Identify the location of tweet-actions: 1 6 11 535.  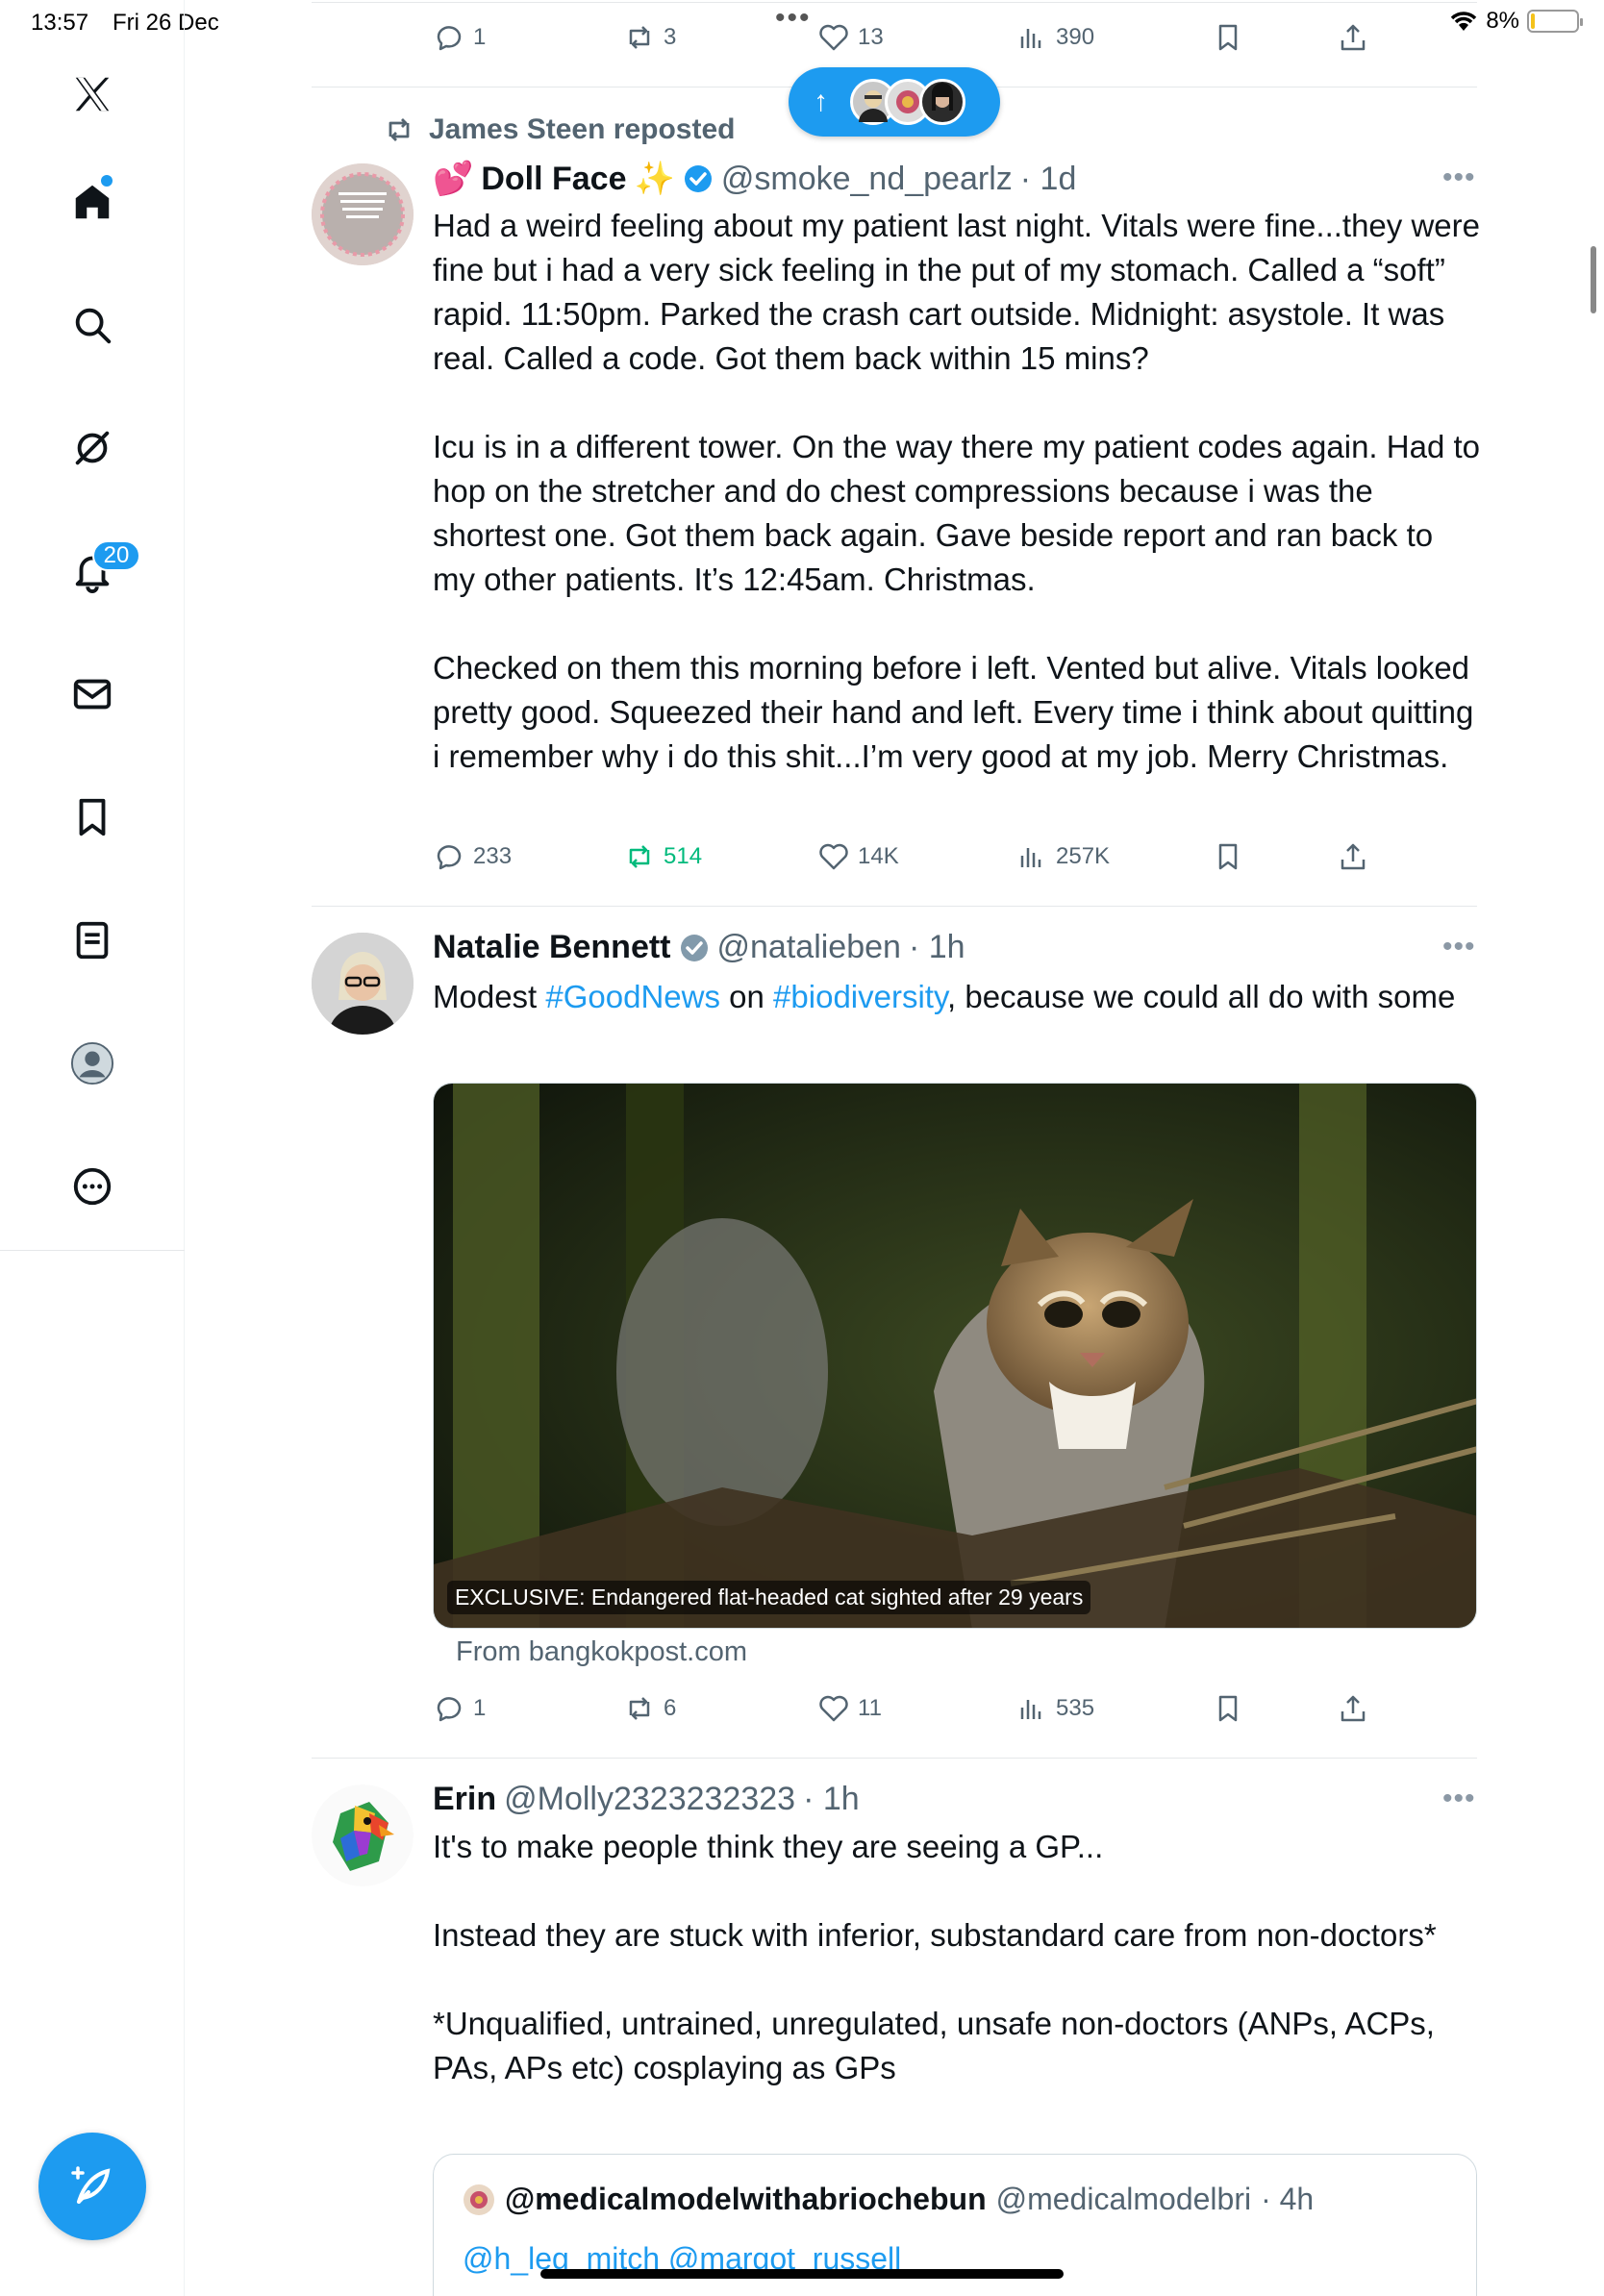
(913, 1711).